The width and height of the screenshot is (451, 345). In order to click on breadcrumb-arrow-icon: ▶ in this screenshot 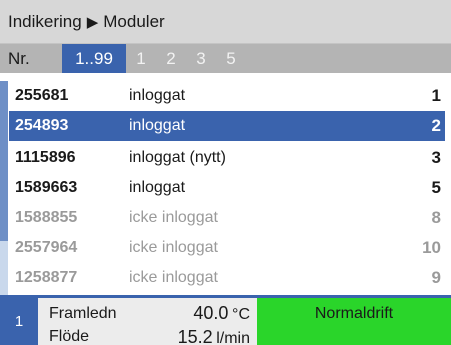, I will do `click(92, 22)`.